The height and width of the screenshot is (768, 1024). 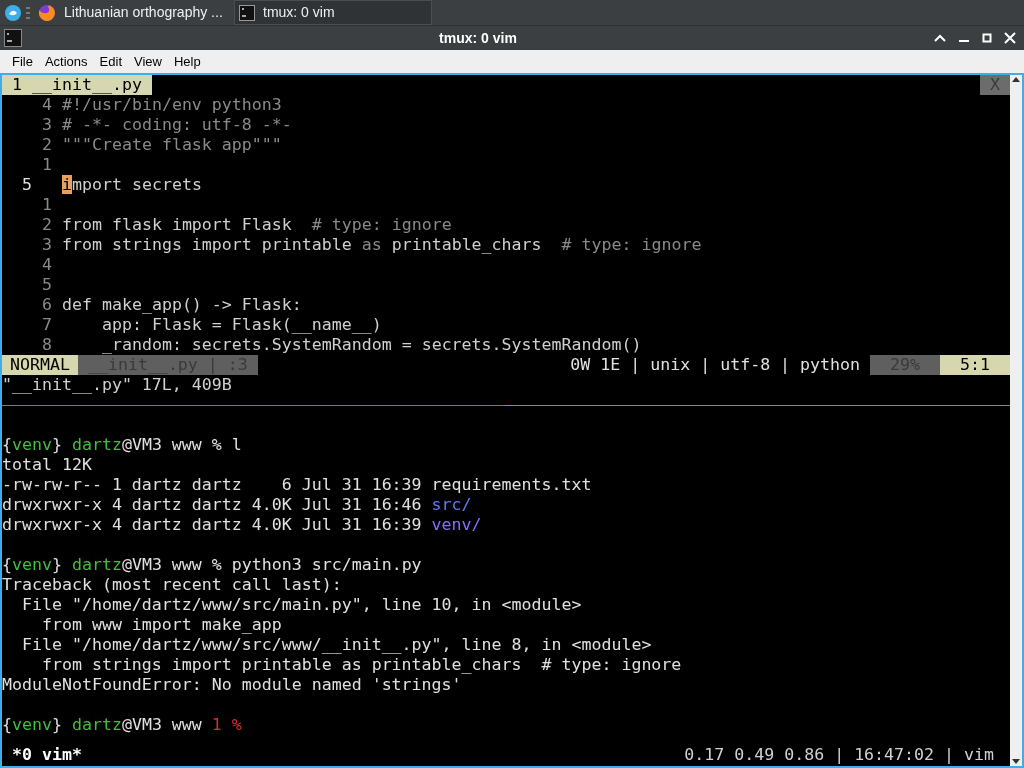 What do you see at coordinates (187, 61) in the screenshot?
I see `menu-item: Help` at bounding box center [187, 61].